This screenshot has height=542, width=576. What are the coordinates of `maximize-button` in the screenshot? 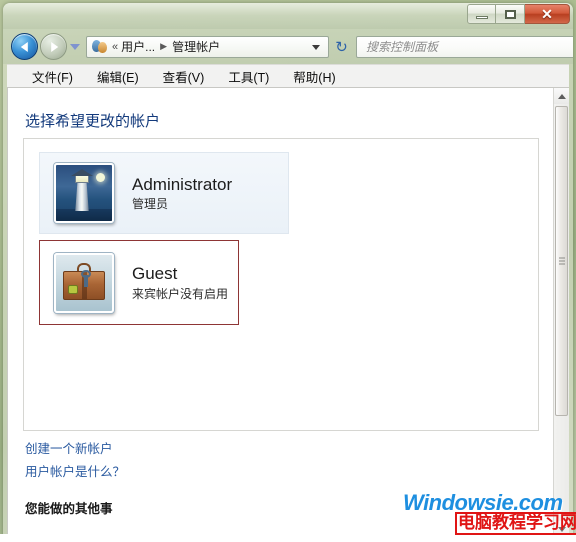 It's located at (510, 14).